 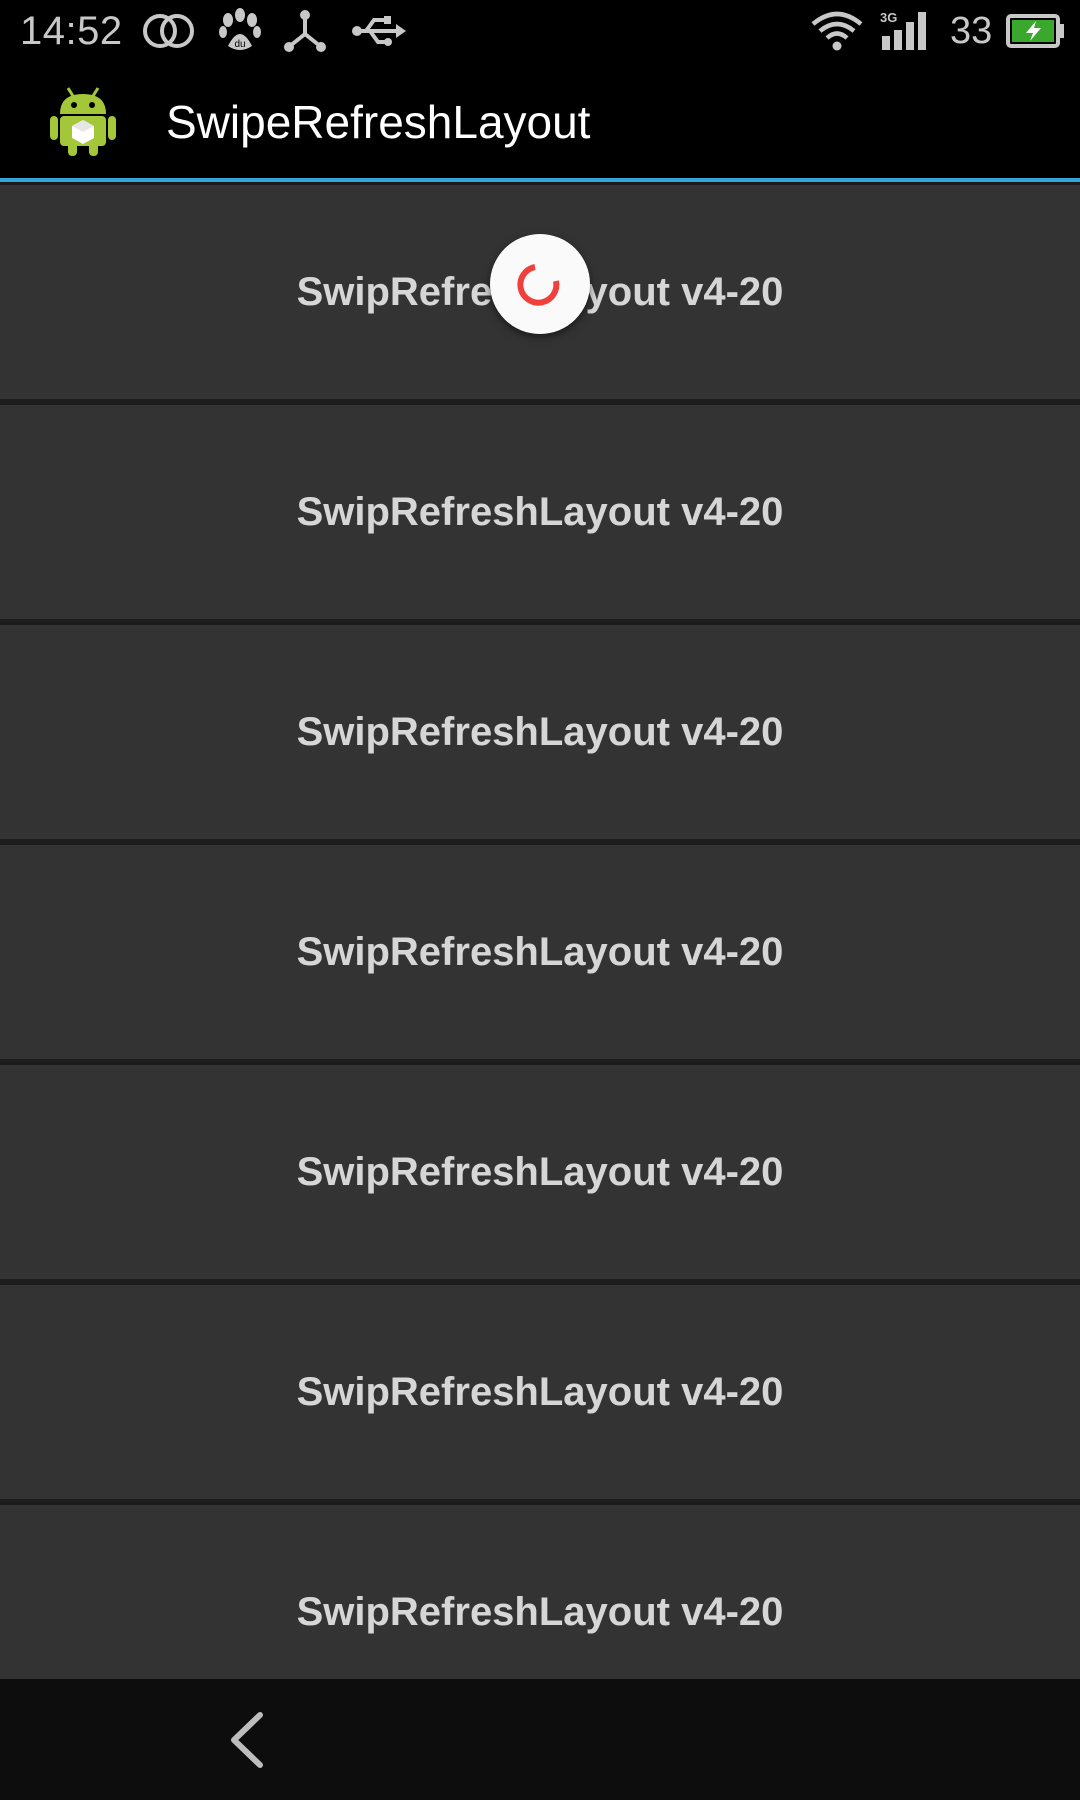 What do you see at coordinates (540, 1739) in the screenshot?
I see `navigation-bar` at bounding box center [540, 1739].